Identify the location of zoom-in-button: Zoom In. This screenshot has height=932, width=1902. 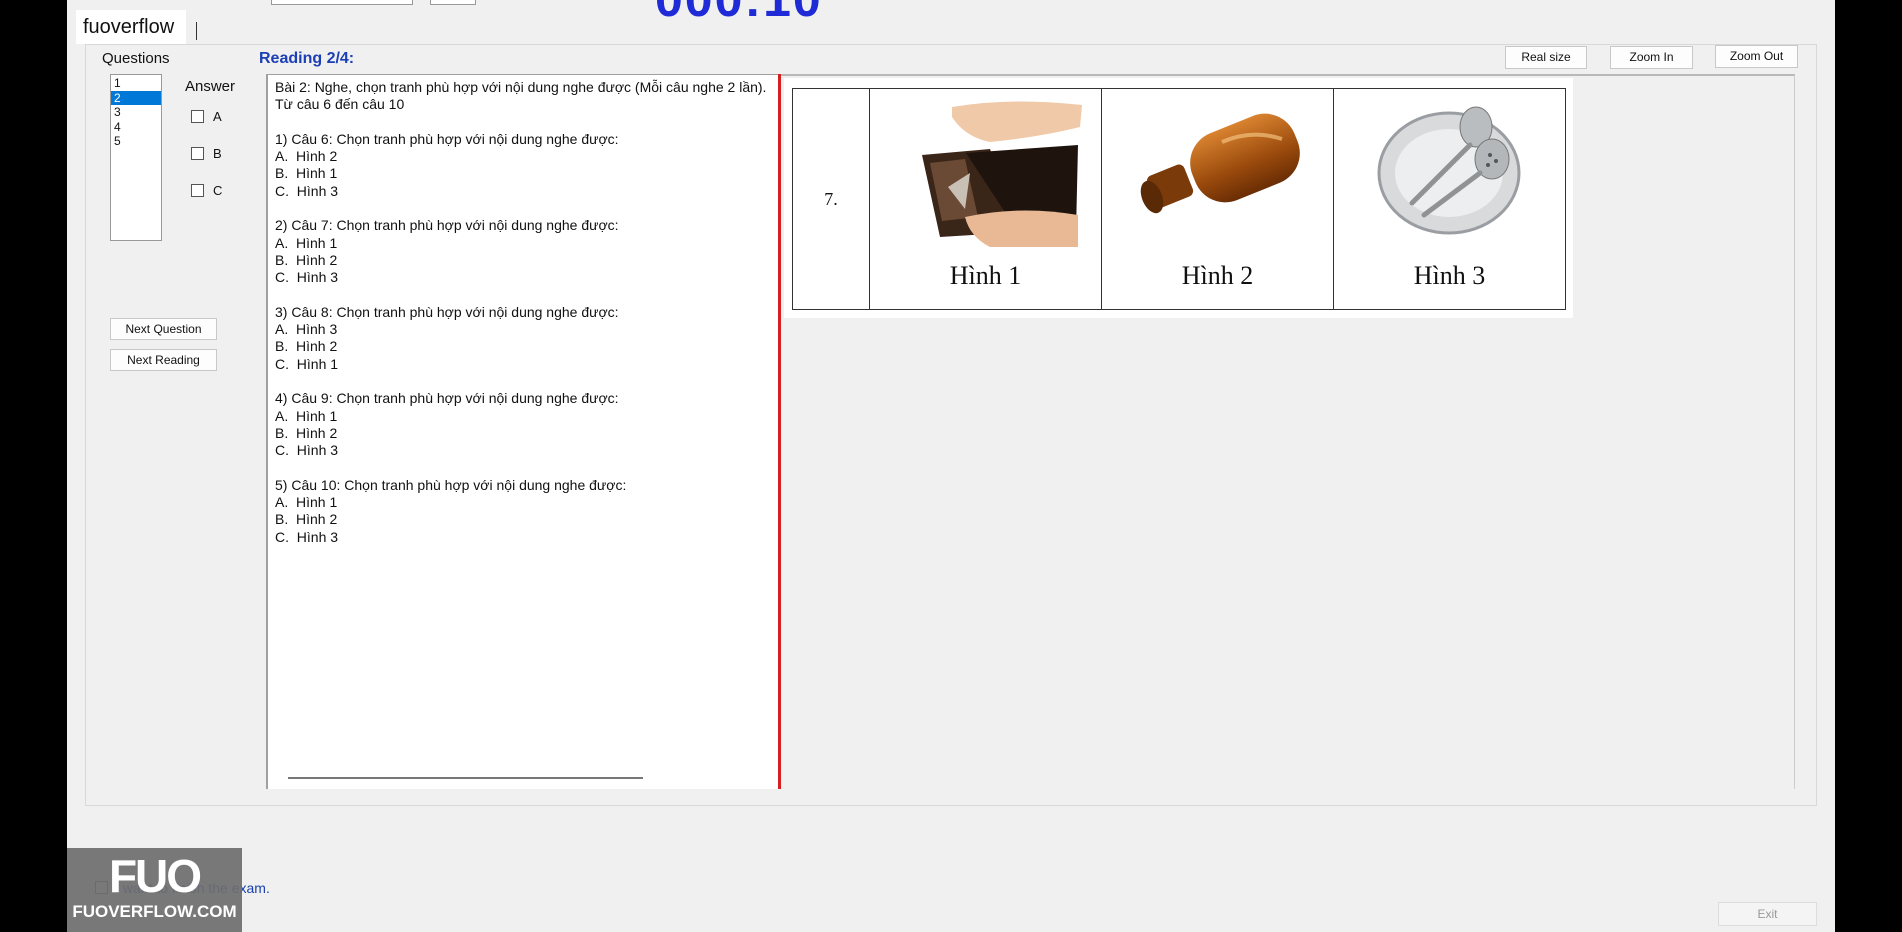
(1651, 57).